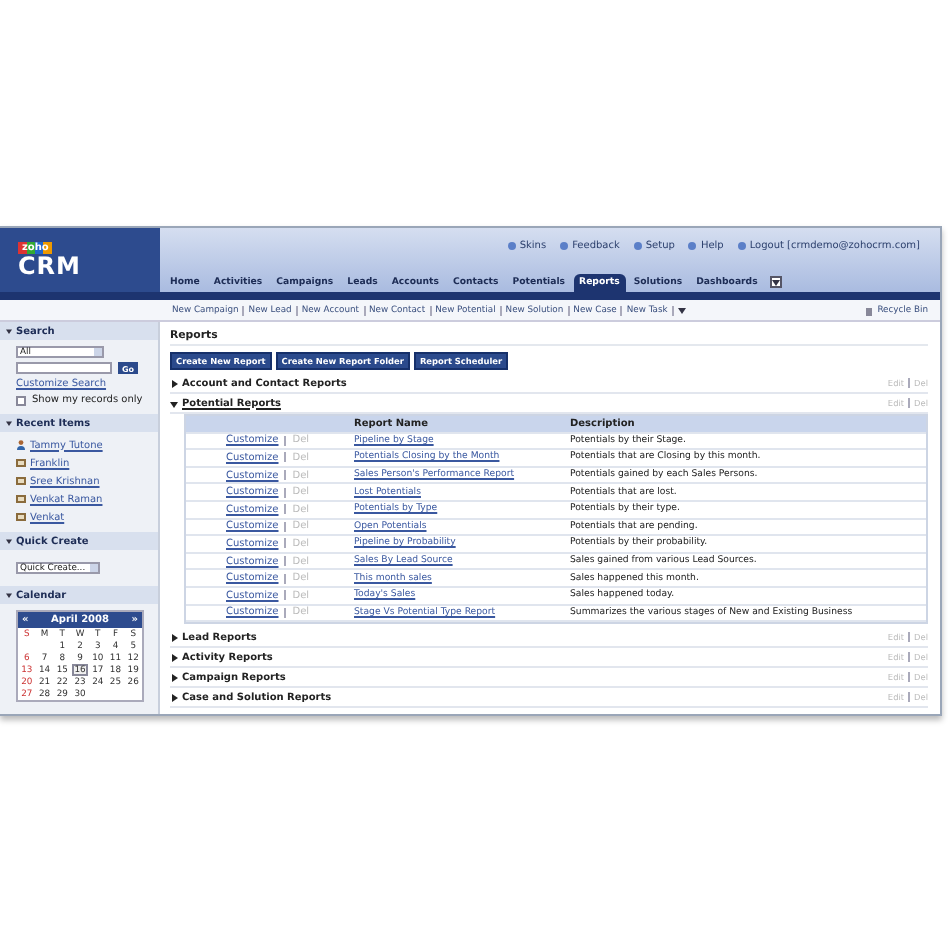 Image resolution: width=948 pixels, height=948 pixels. What do you see at coordinates (21, 400) in the screenshot?
I see `checkbox` at bounding box center [21, 400].